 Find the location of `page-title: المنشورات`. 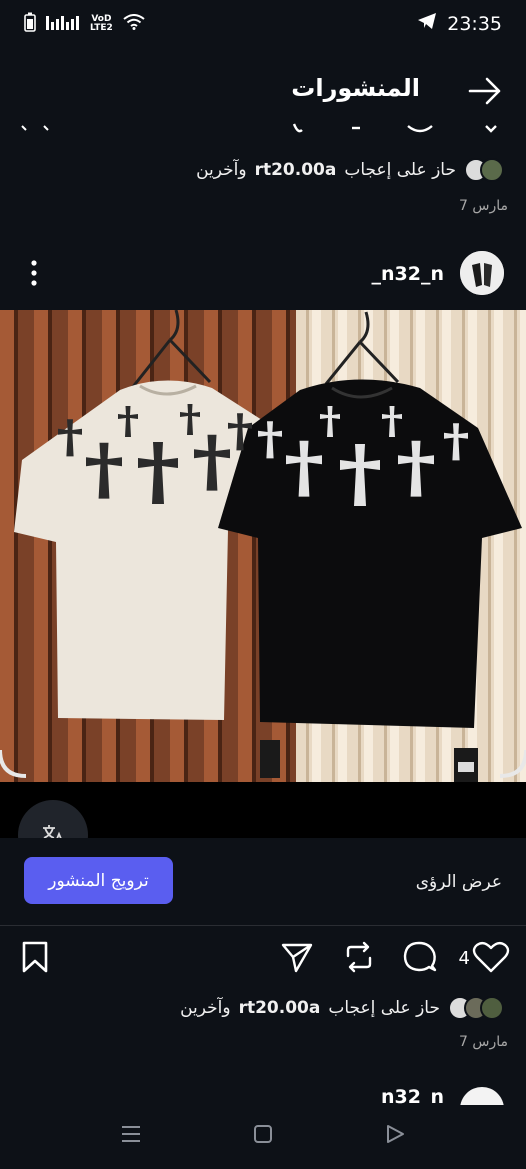

page-title: المنشورات is located at coordinates (355, 88).